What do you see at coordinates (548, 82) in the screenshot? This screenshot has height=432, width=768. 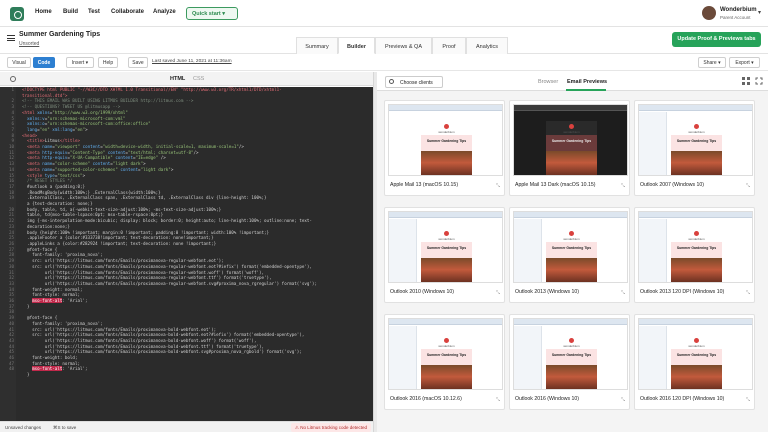 I see `tab-browser: Browser` at bounding box center [548, 82].